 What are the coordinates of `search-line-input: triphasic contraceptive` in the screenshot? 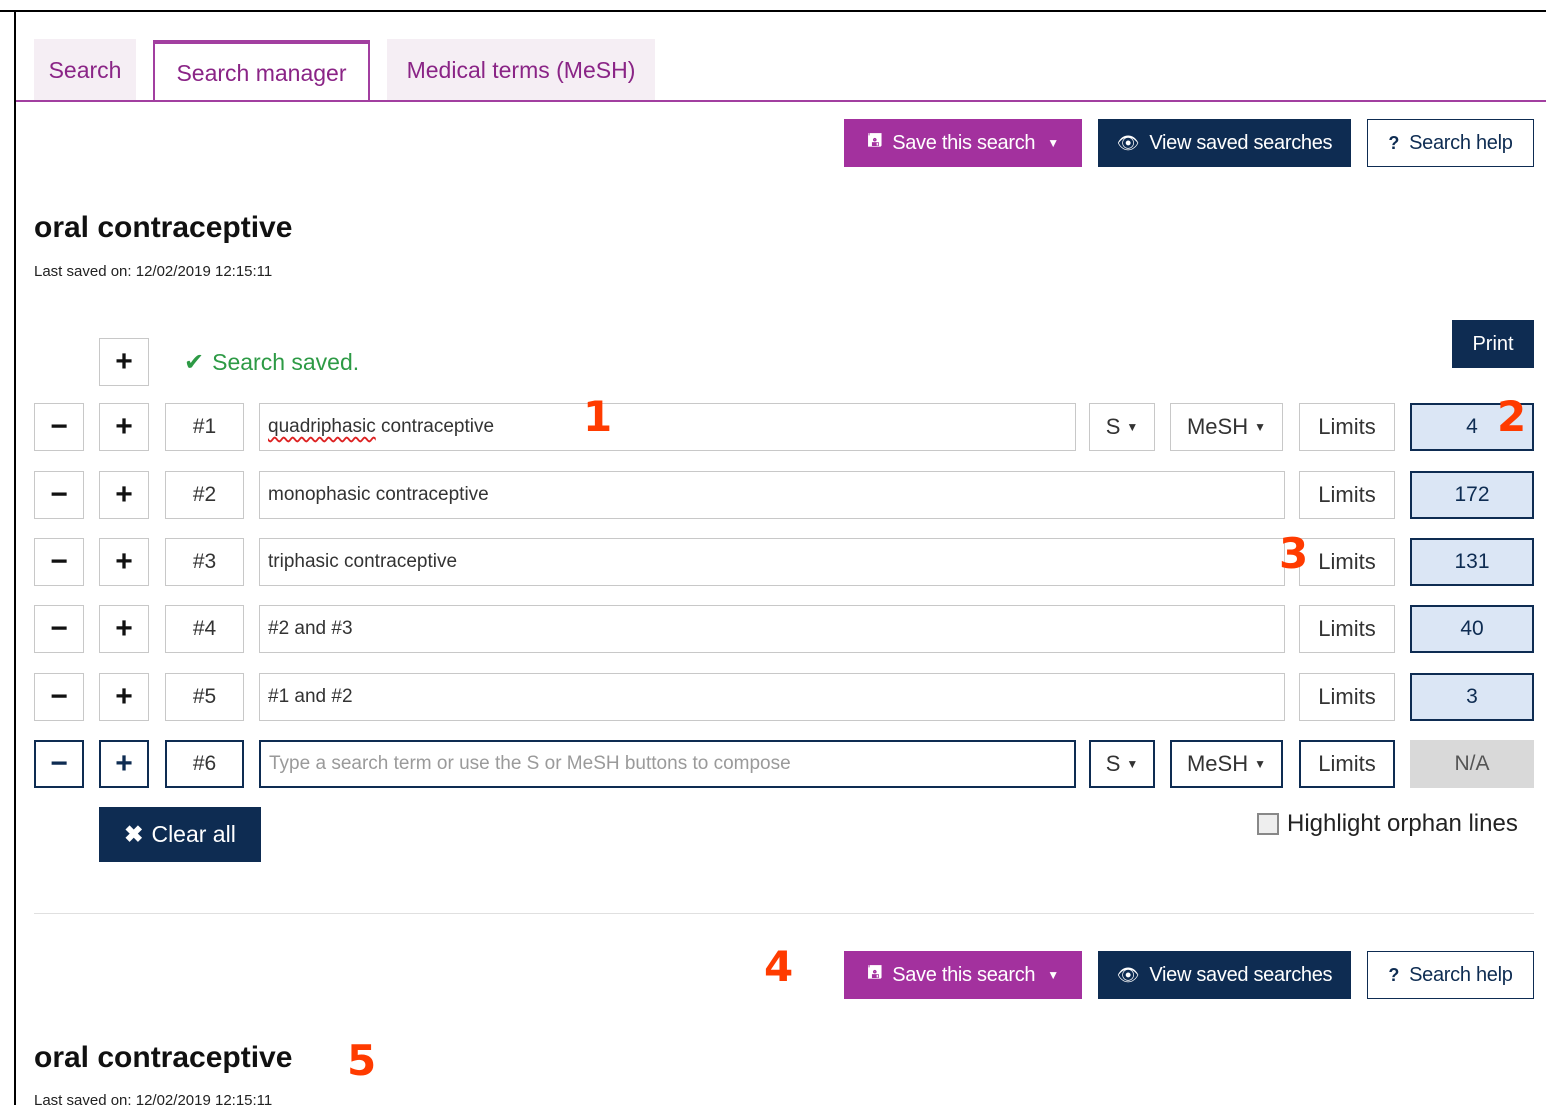 It's located at (772, 562).